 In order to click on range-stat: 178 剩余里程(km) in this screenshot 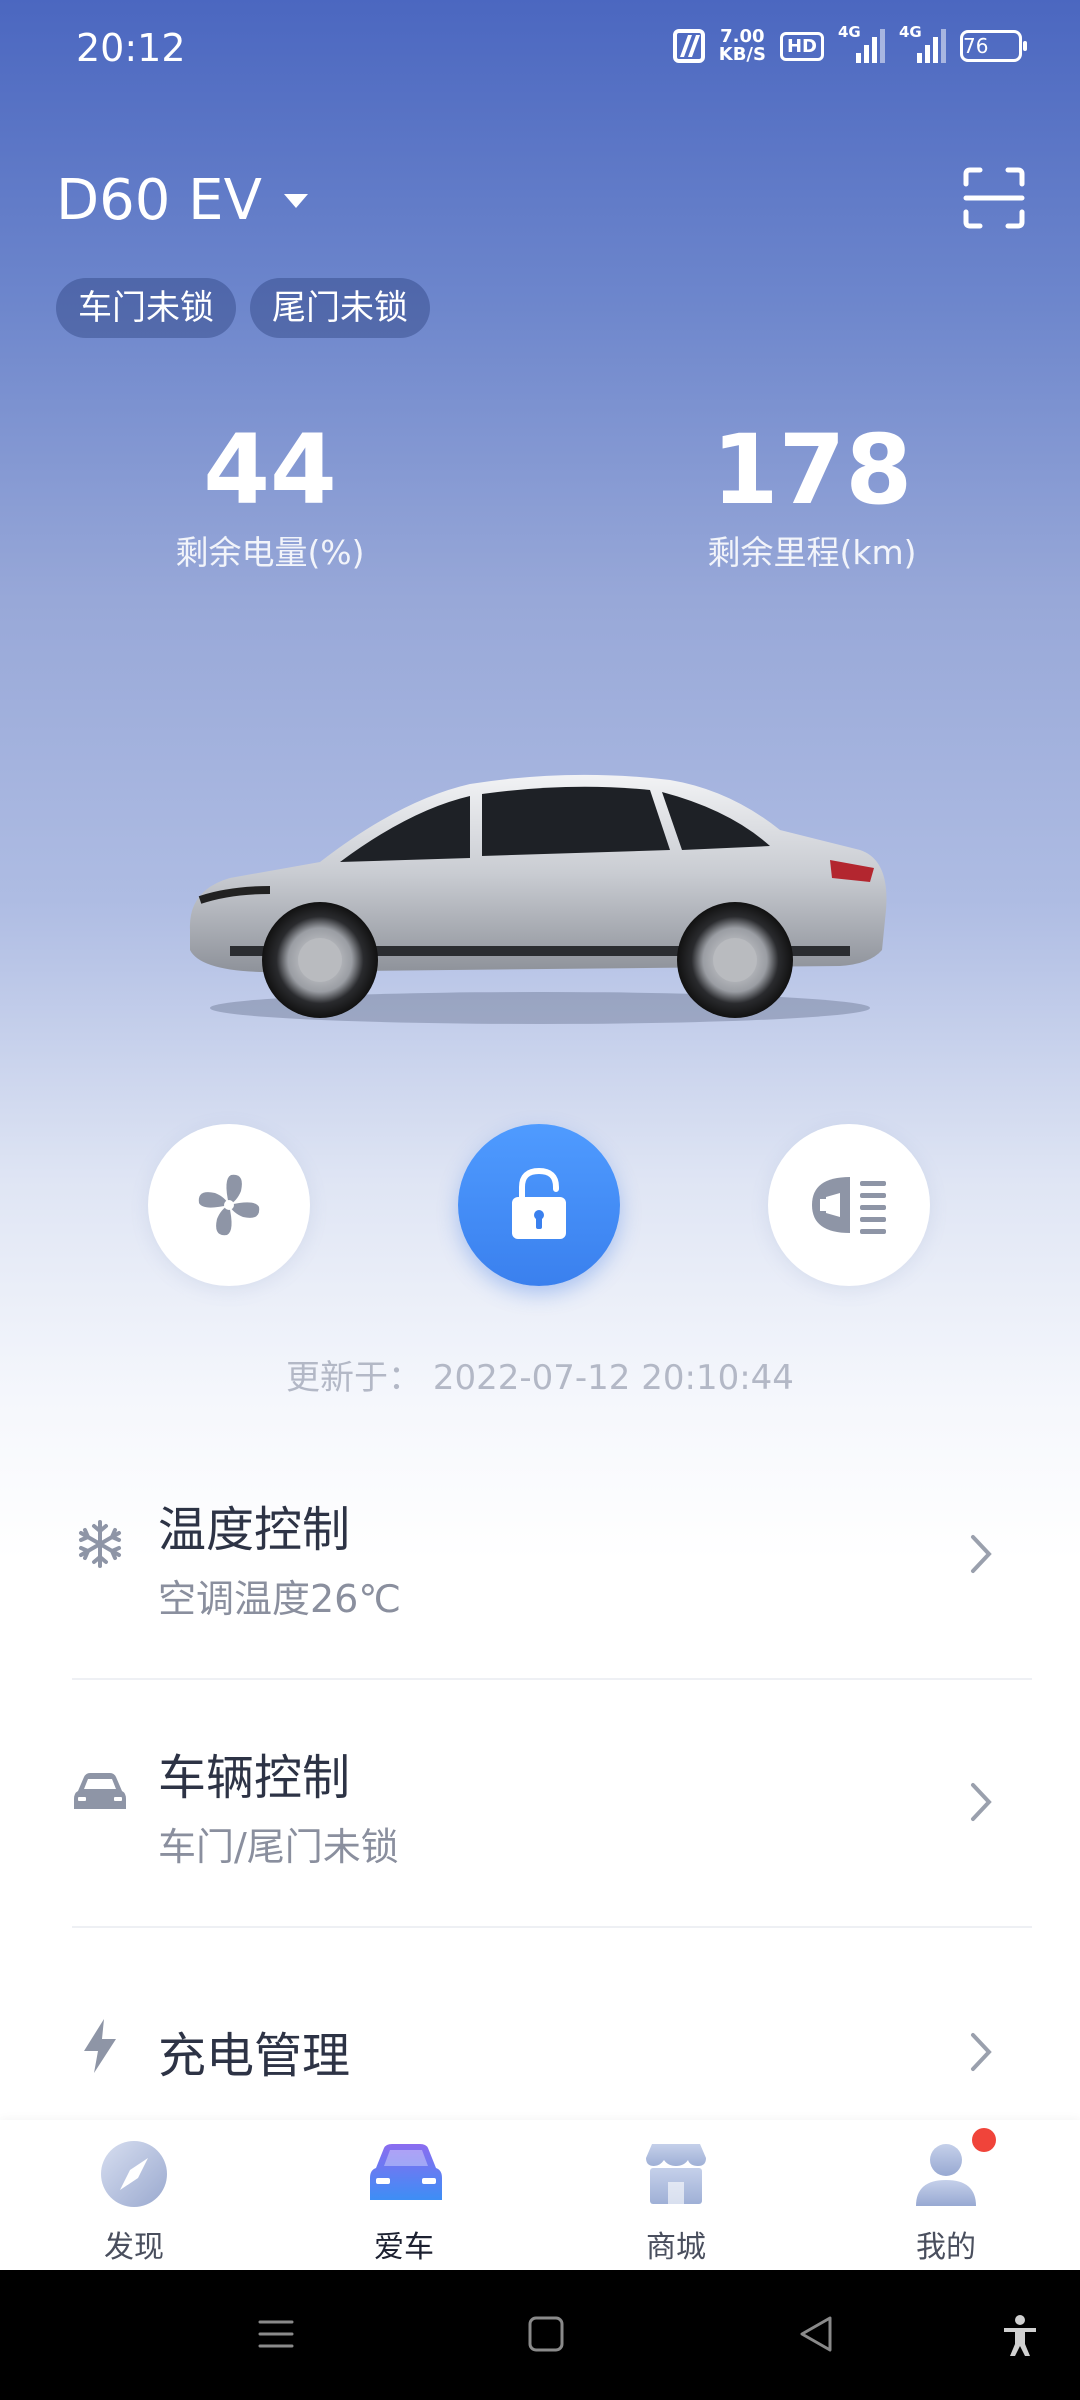, I will do `click(812, 497)`.